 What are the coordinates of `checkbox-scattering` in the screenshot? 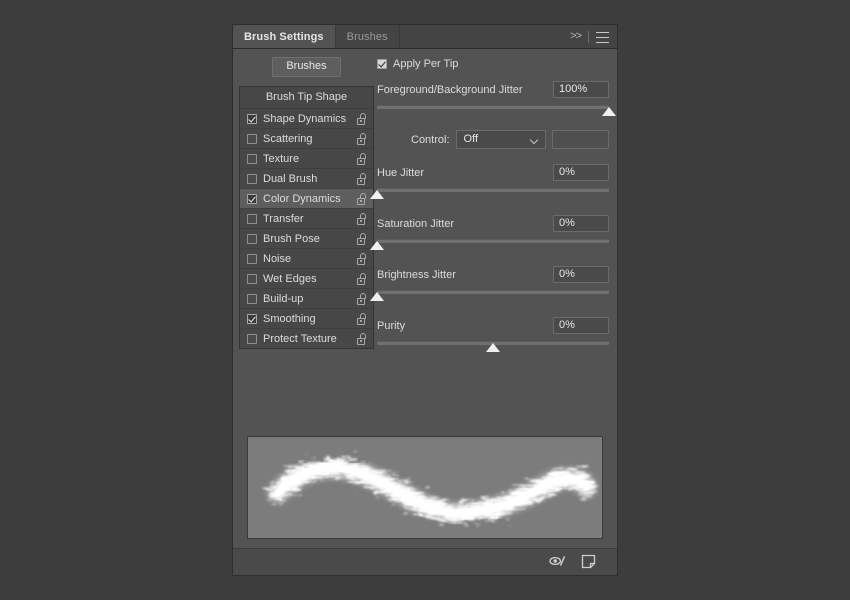 It's located at (252, 138).